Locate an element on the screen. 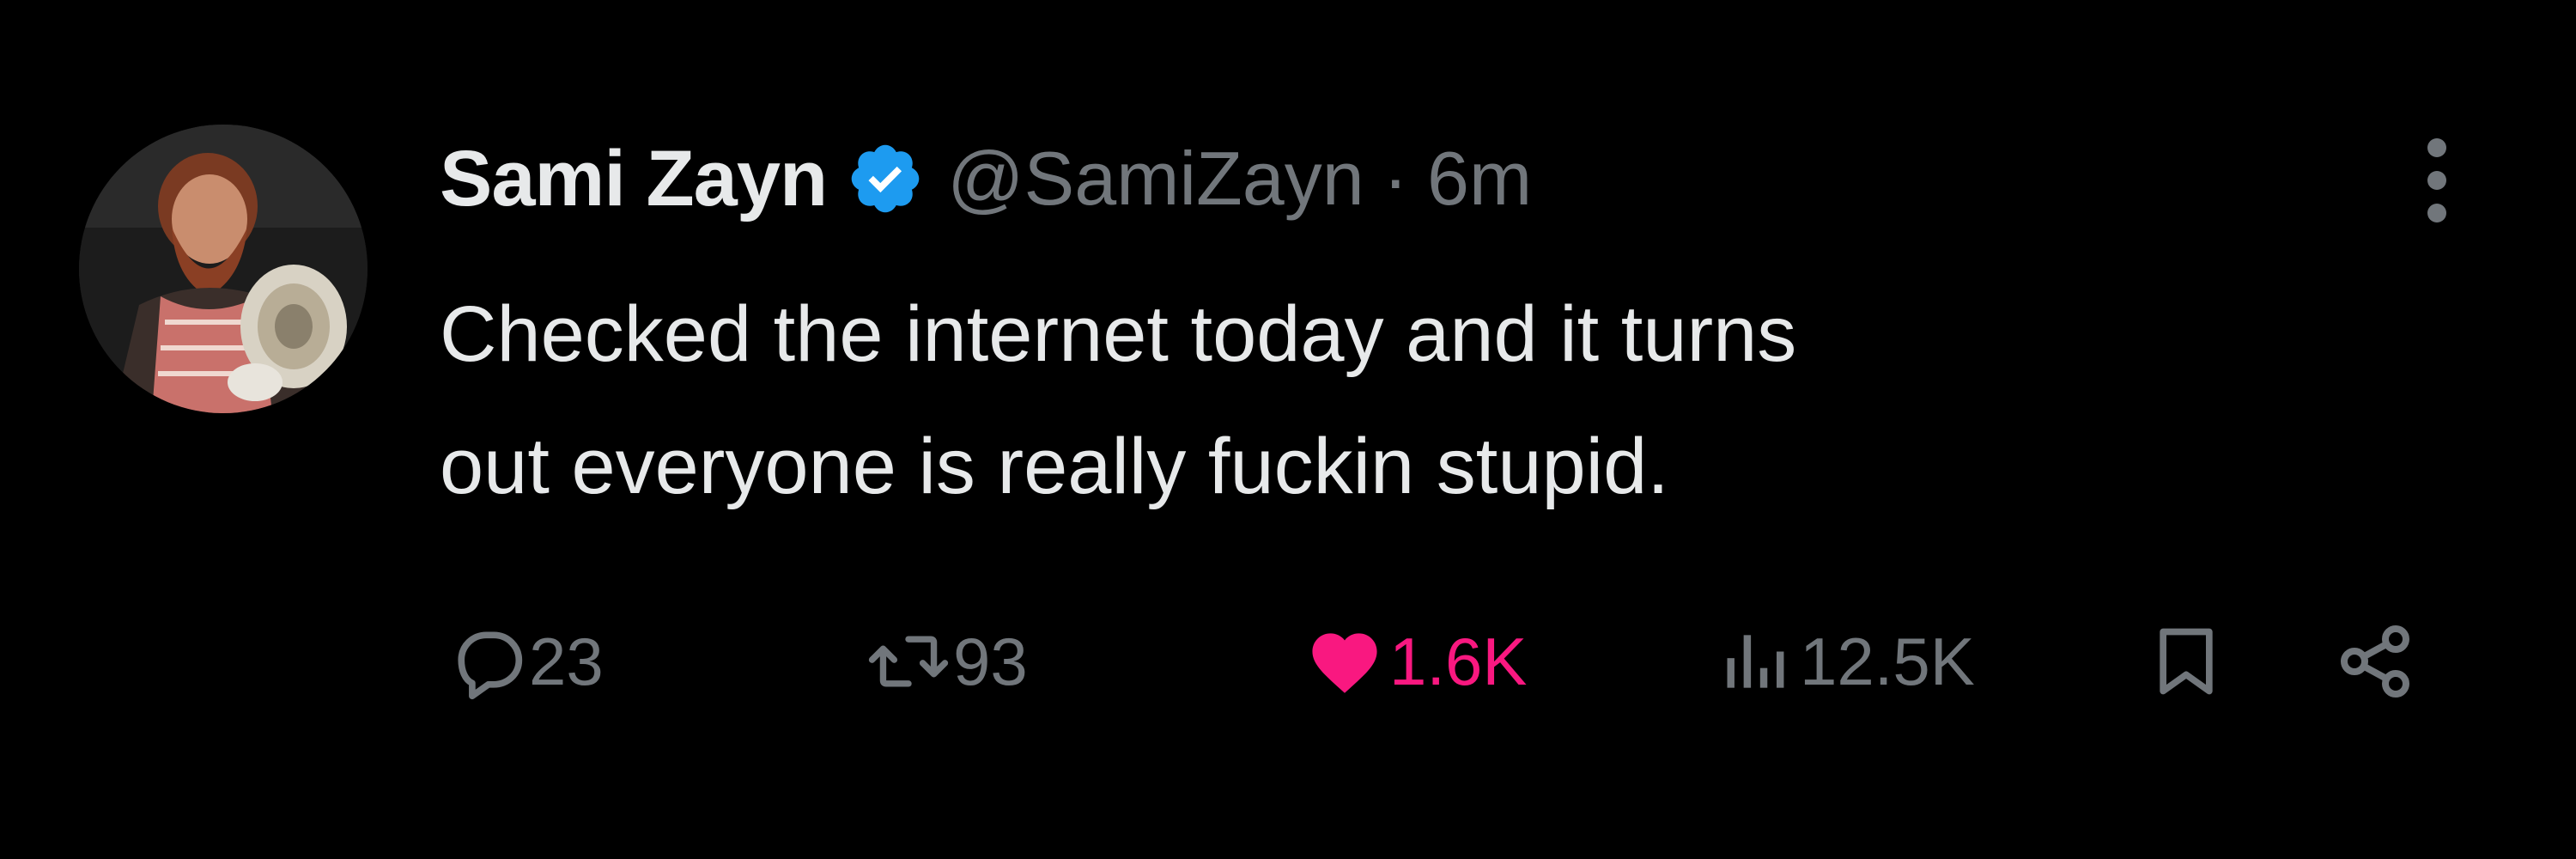  views-button: 12.5K is located at coordinates (1846, 661).